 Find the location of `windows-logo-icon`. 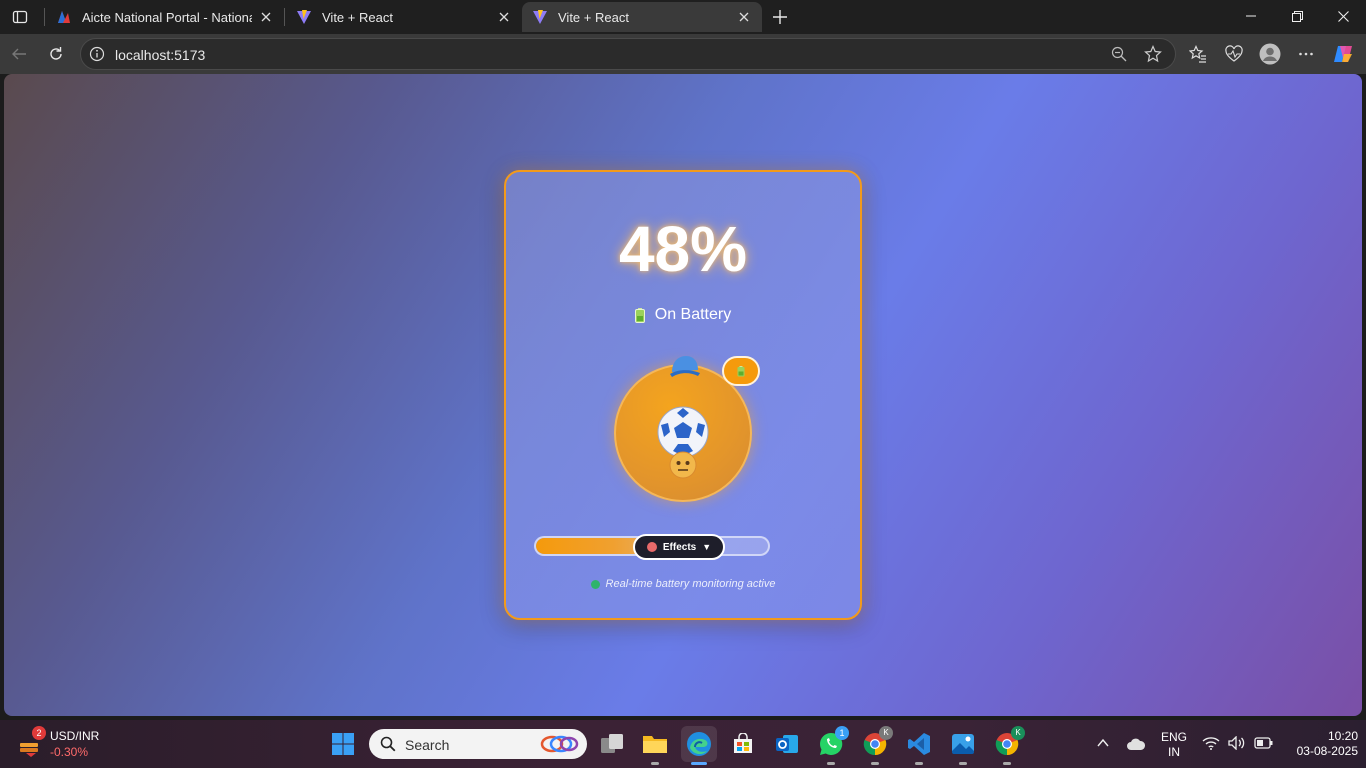

windows-logo-icon is located at coordinates (343, 744).